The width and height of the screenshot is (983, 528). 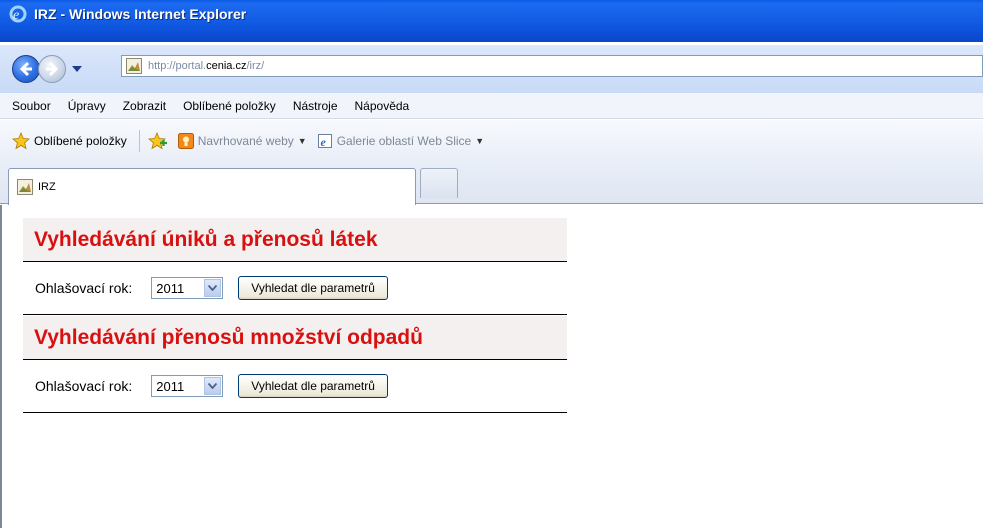 I want to click on suggested-sites-icon, so click(x=185, y=141).